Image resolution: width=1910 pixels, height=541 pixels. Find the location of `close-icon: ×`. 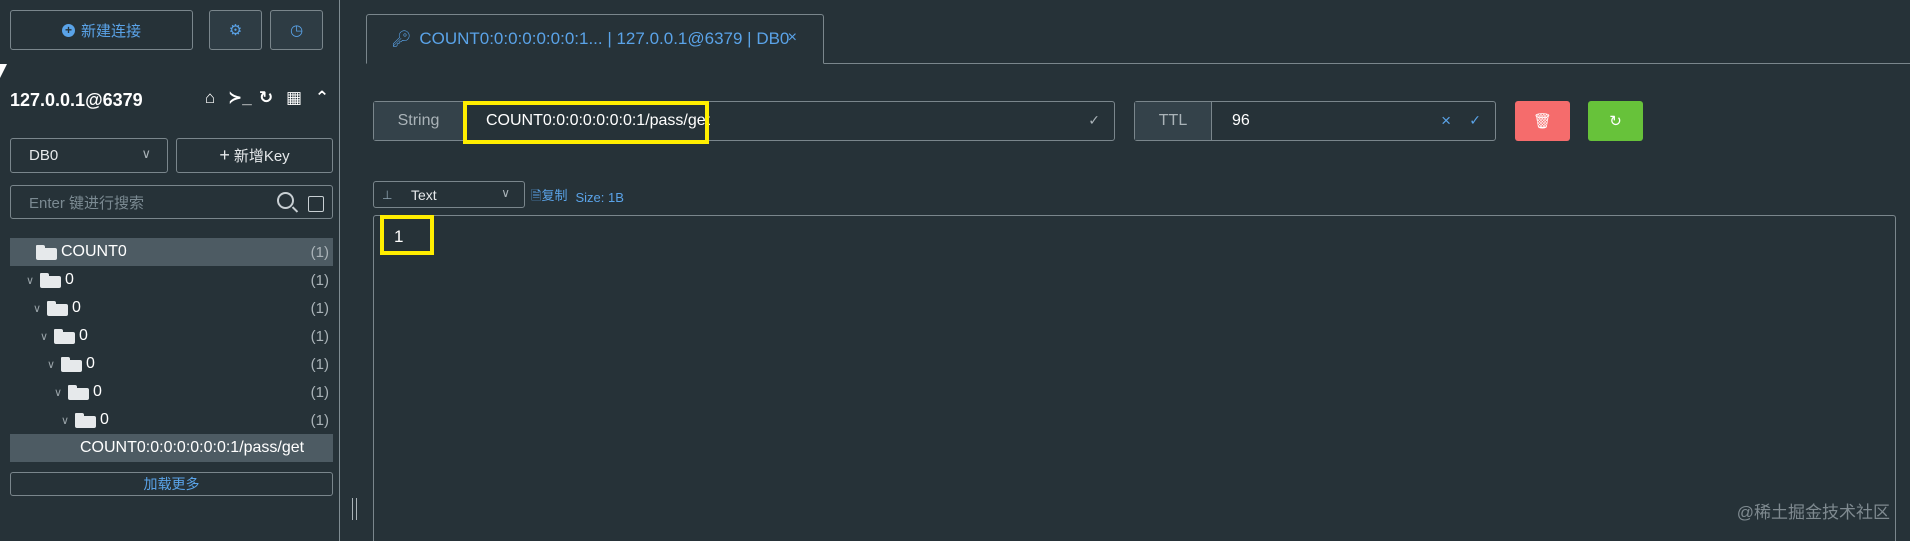

close-icon: × is located at coordinates (792, 38).